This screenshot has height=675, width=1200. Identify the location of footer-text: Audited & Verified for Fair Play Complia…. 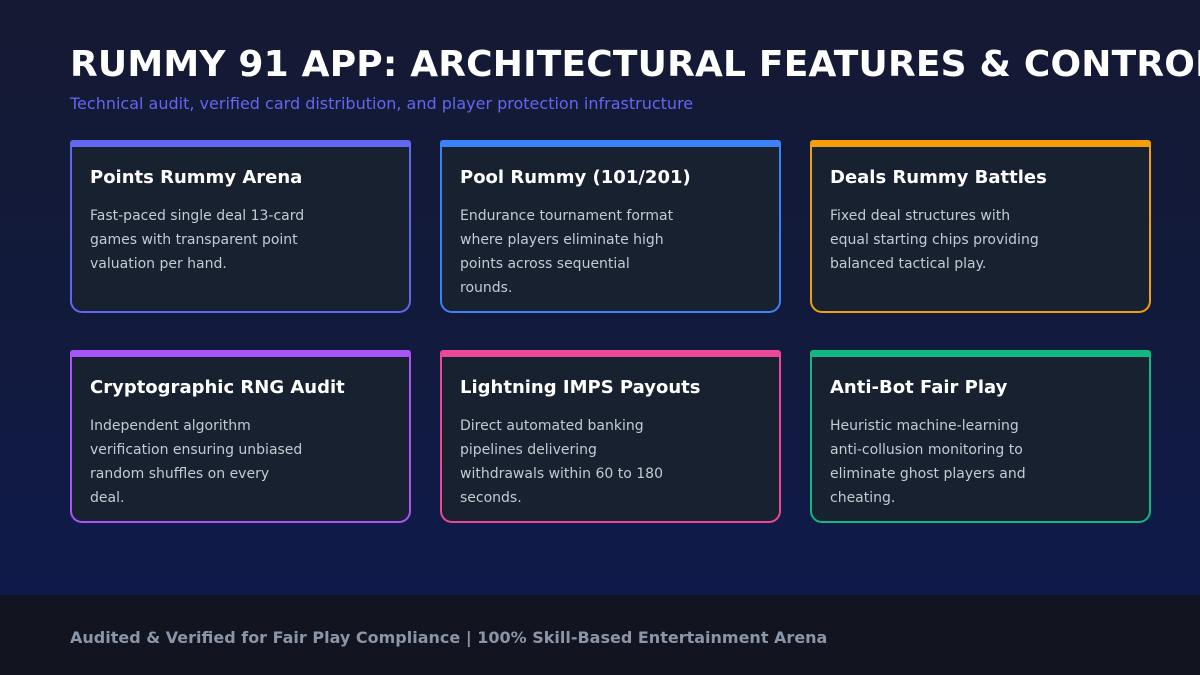
(449, 637).